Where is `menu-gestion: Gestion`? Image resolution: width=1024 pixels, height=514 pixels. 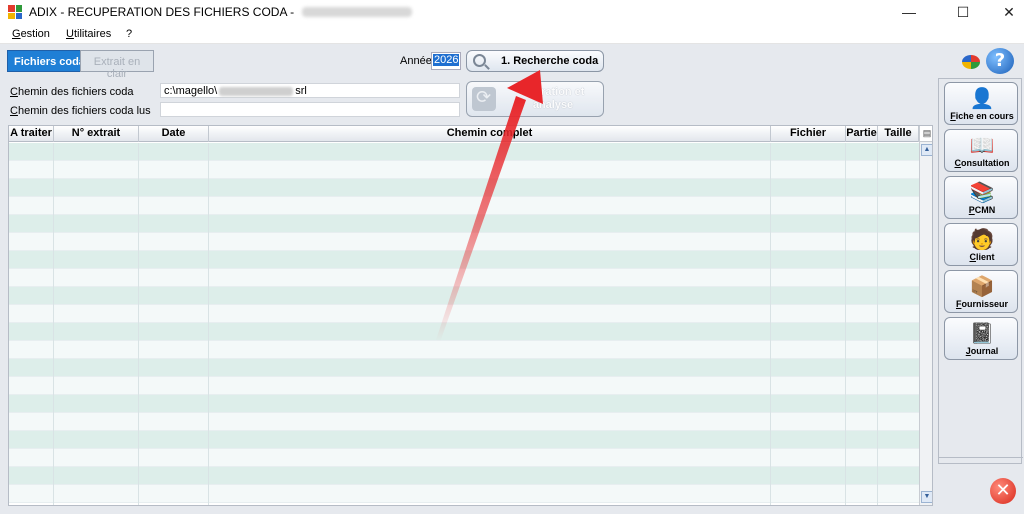 menu-gestion: Gestion is located at coordinates (31, 34).